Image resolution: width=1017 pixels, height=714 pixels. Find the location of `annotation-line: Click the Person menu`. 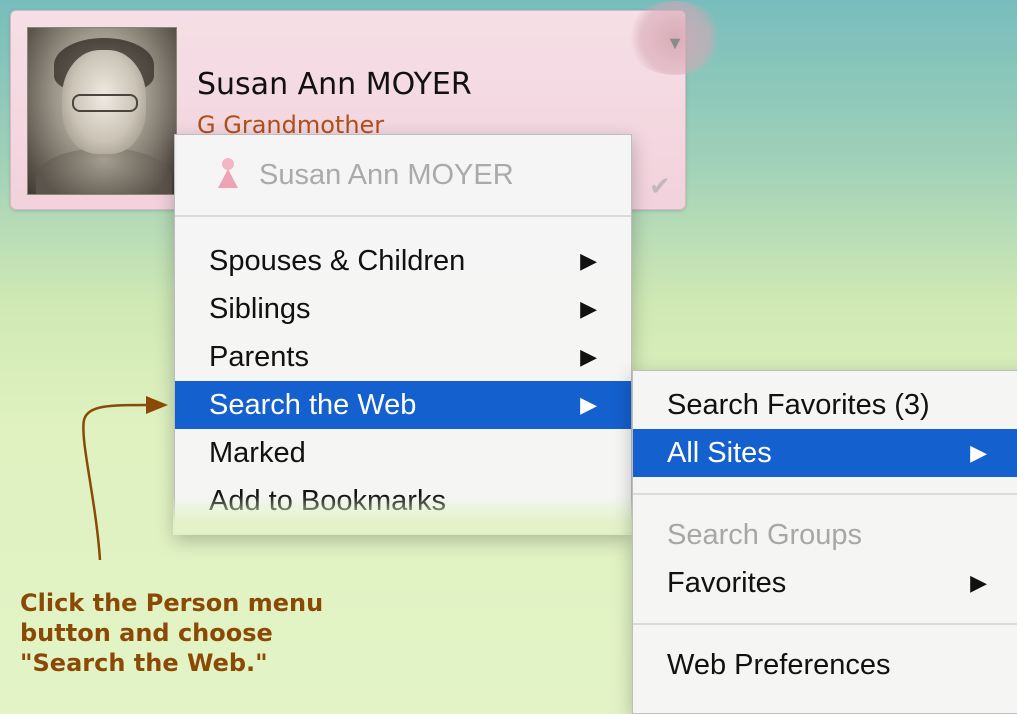

annotation-line: Click the Person menu is located at coordinates (172, 603).